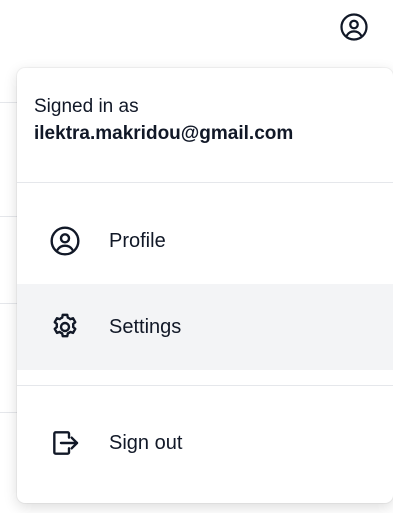 This screenshot has width=393, height=513. I want to click on user-email: ilektra.makridou@gmail.com, so click(164, 133).